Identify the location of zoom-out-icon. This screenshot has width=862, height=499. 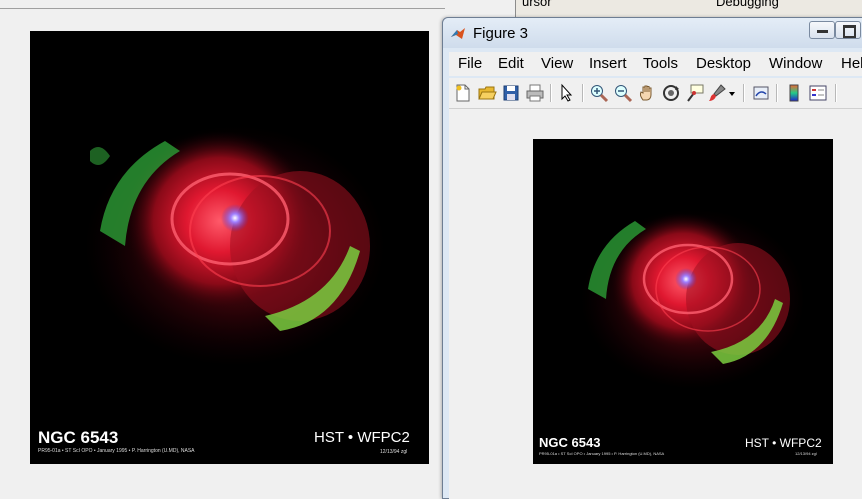
(623, 93).